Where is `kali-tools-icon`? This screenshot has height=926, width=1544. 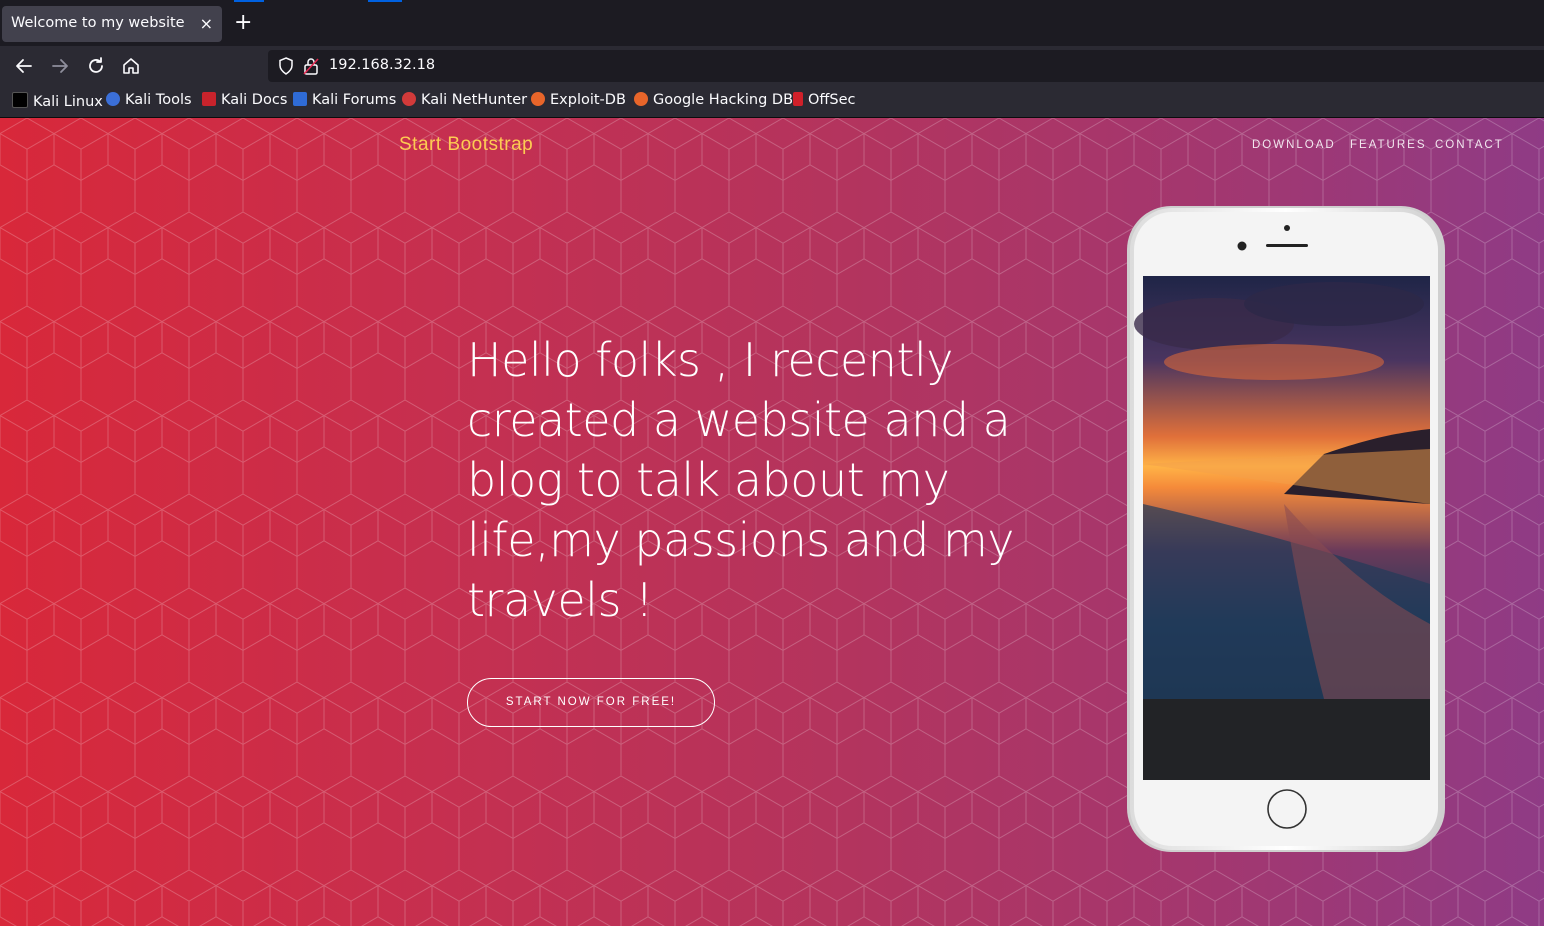 kali-tools-icon is located at coordinates (113, 99).